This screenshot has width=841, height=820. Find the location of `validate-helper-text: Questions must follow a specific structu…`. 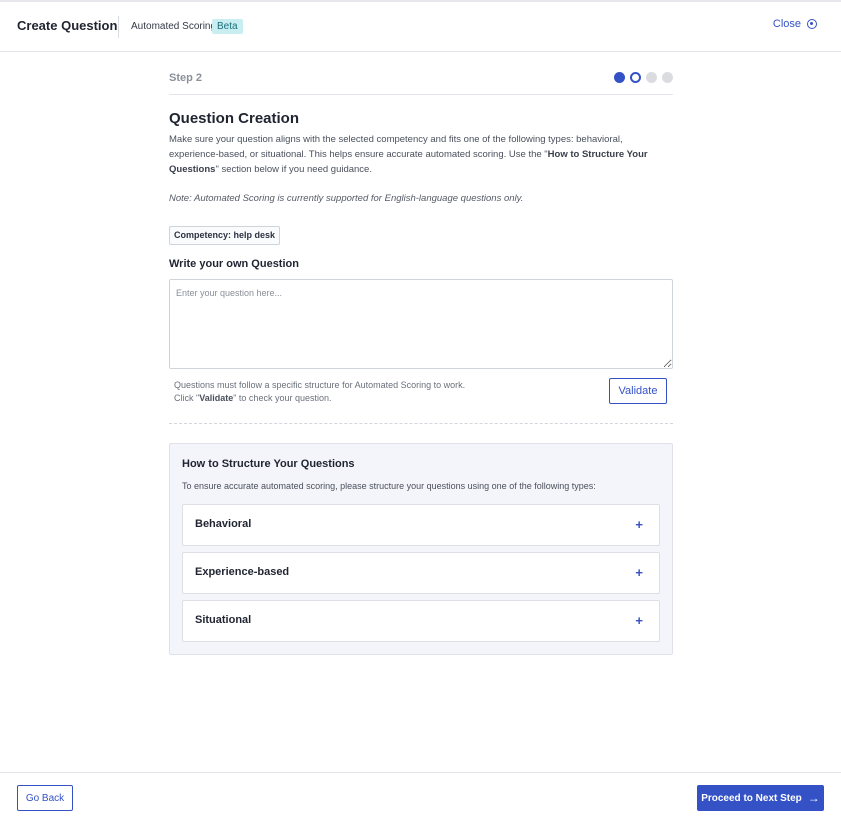

validate-helper-text: Questions must follow a specific structu… is located at coordinates (319, 392).